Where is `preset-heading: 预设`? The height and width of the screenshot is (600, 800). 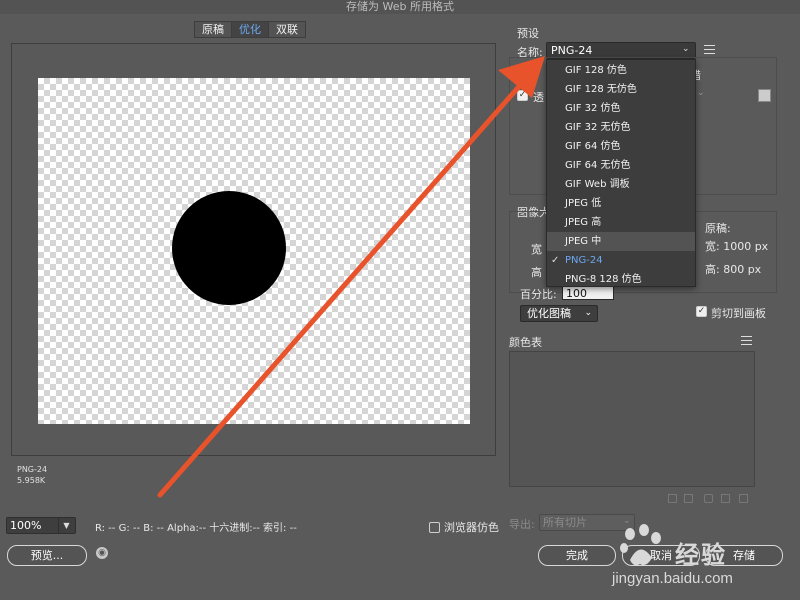 preset-heading: 预设 is located at coordinates (528, 33).